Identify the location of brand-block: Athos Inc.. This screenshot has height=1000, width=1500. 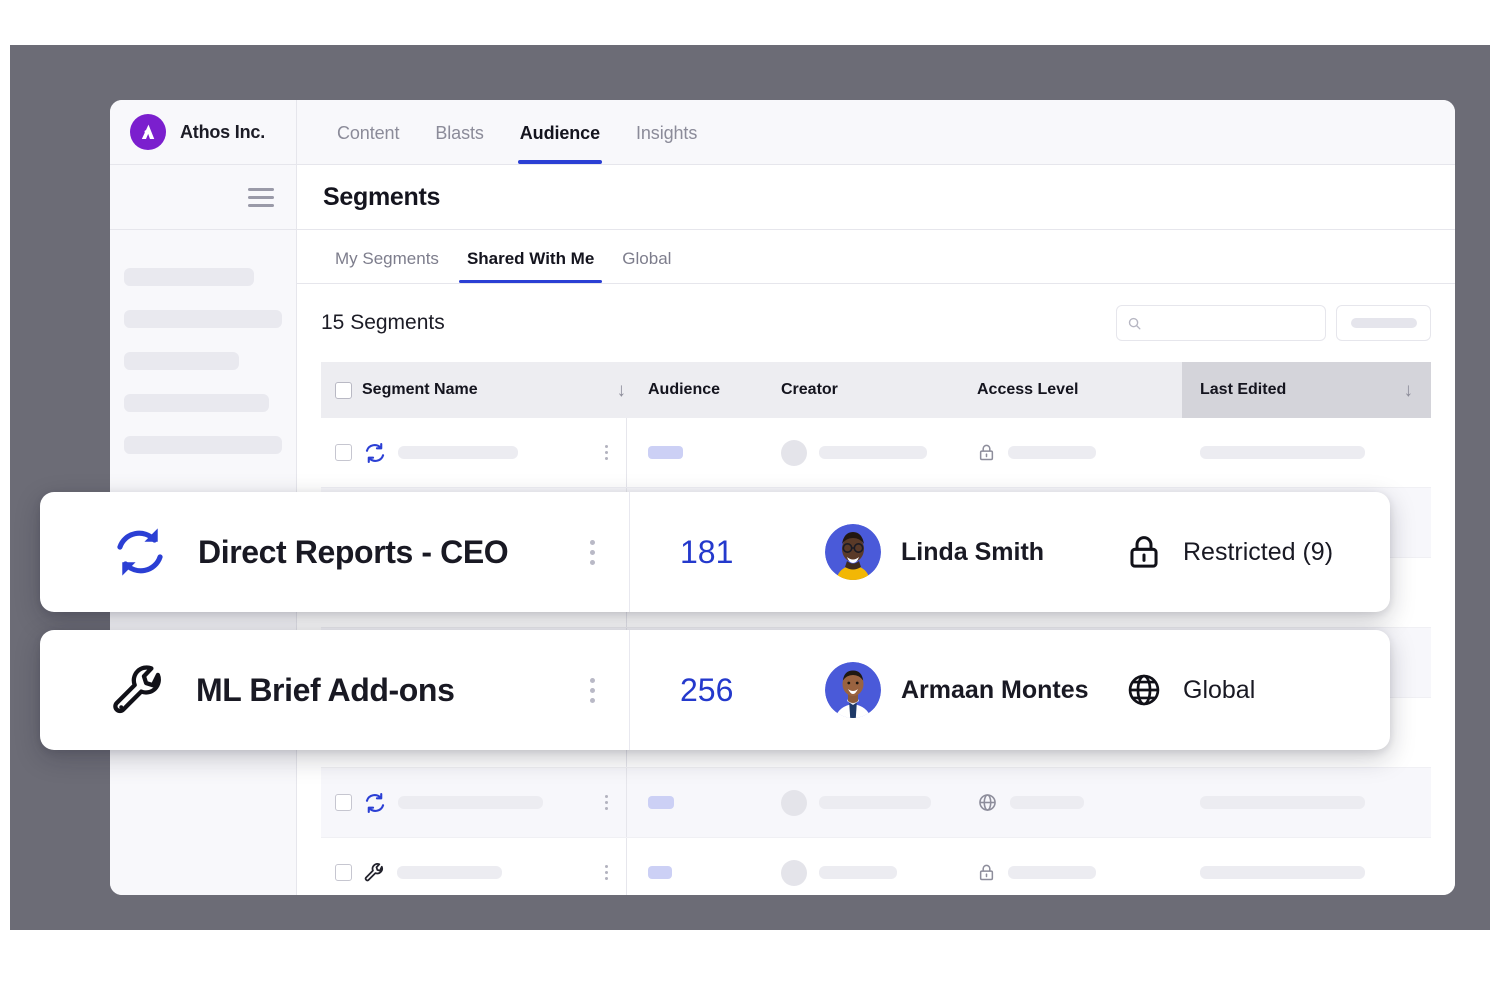
(203, 132).